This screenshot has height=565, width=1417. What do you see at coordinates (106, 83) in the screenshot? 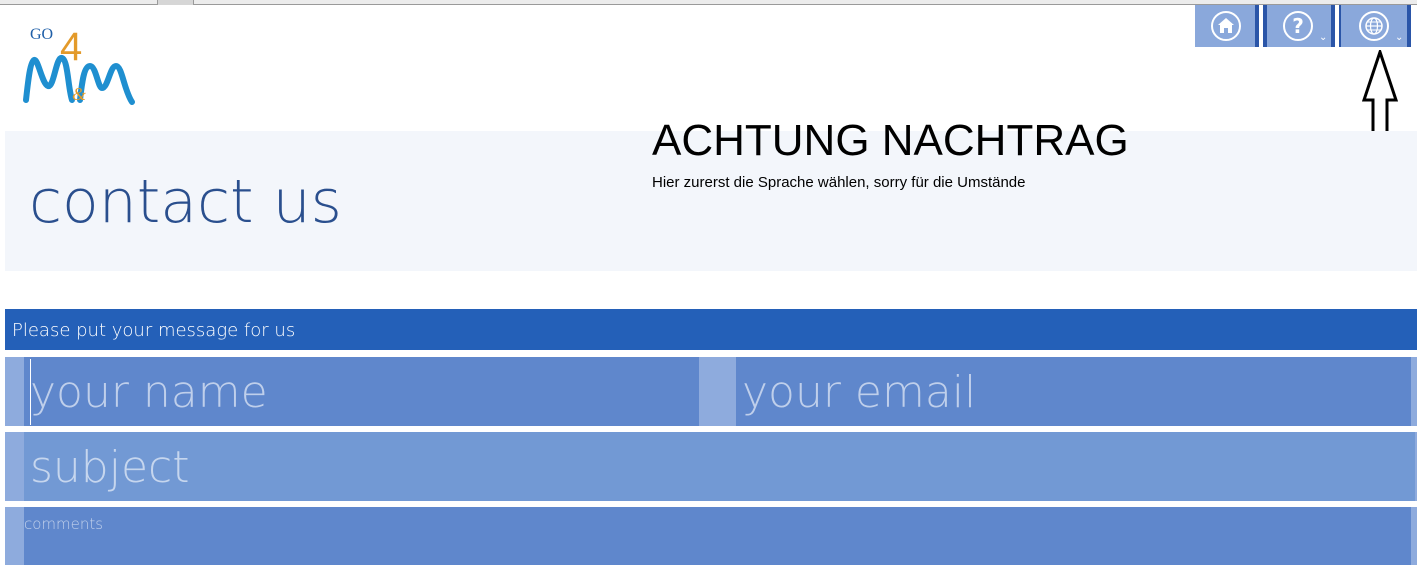
I see `logo-m-right` at bounding box center [106, 83].